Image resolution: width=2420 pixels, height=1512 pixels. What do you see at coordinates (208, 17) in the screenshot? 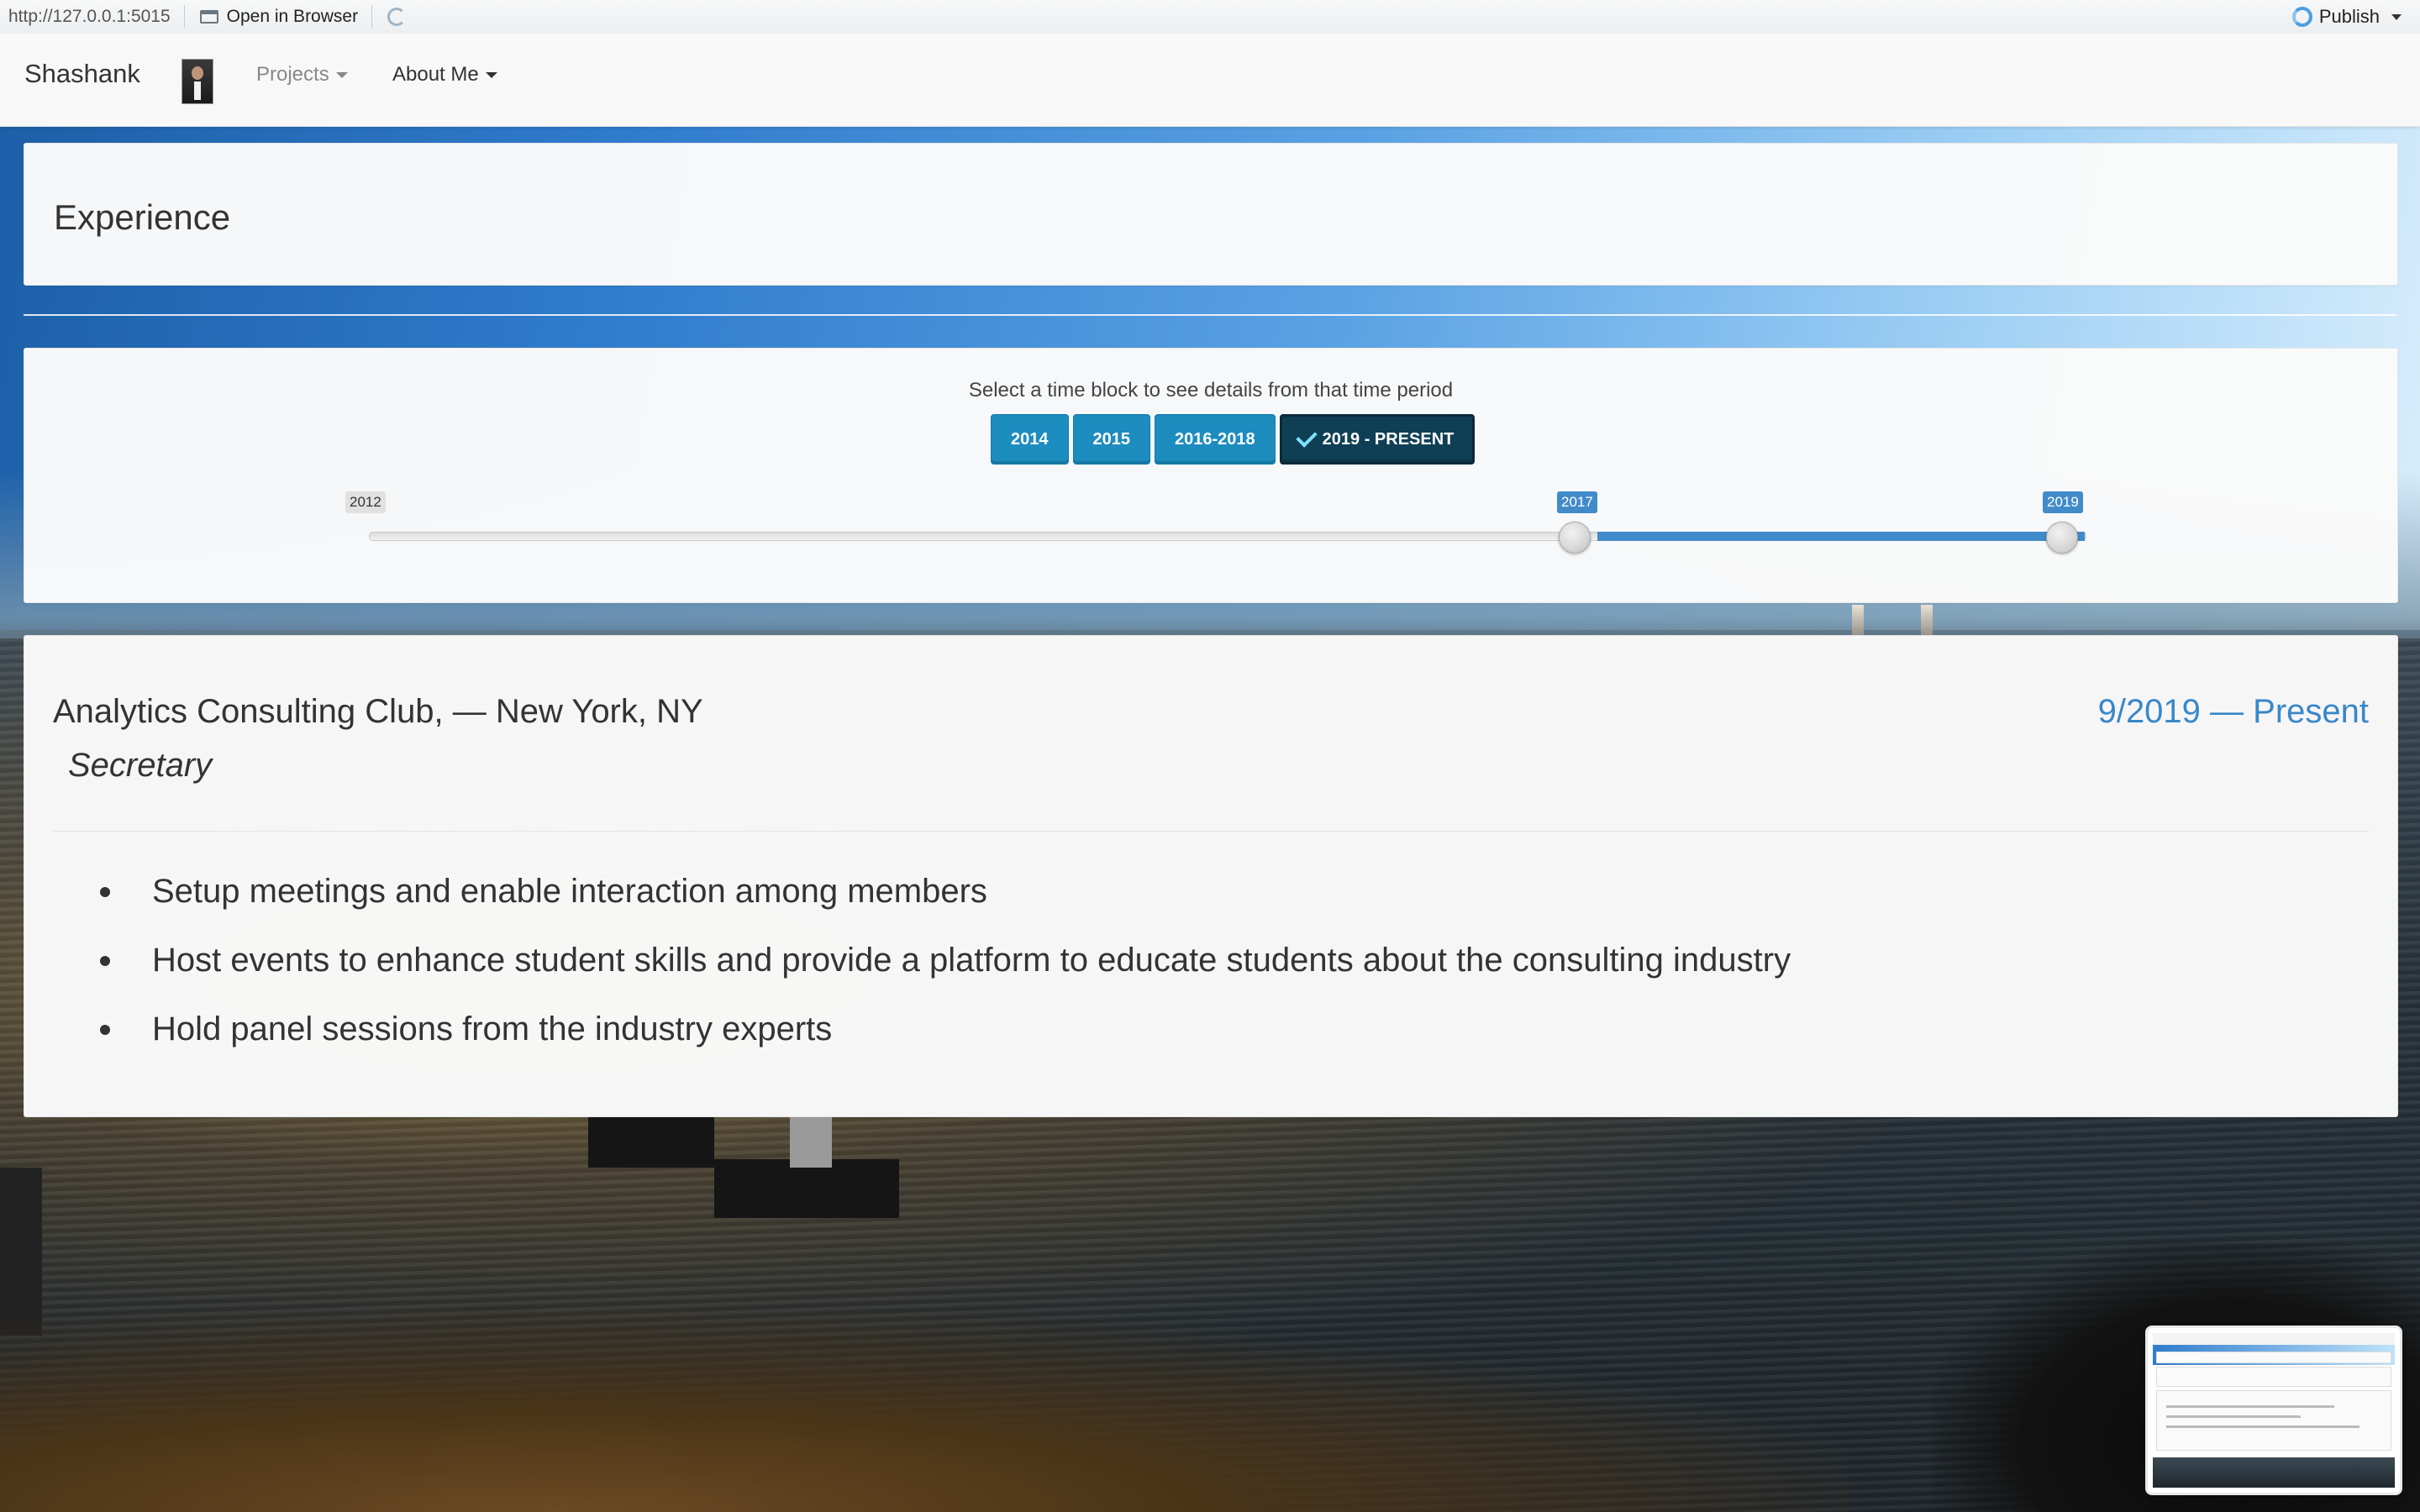
I see `browser-window-icon` at bounding box center [208, 17].